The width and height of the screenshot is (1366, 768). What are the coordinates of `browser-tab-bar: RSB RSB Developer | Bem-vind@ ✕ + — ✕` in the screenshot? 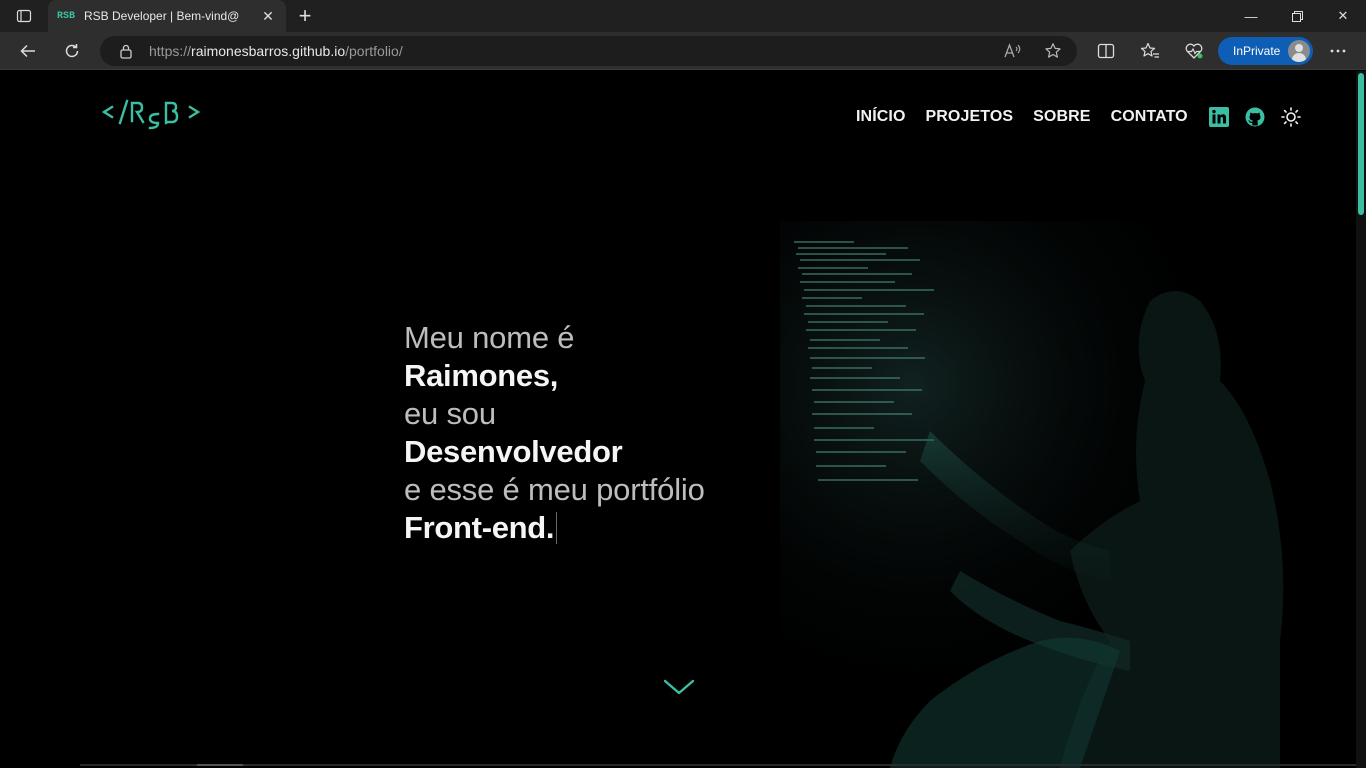 It's located at (683, 16).